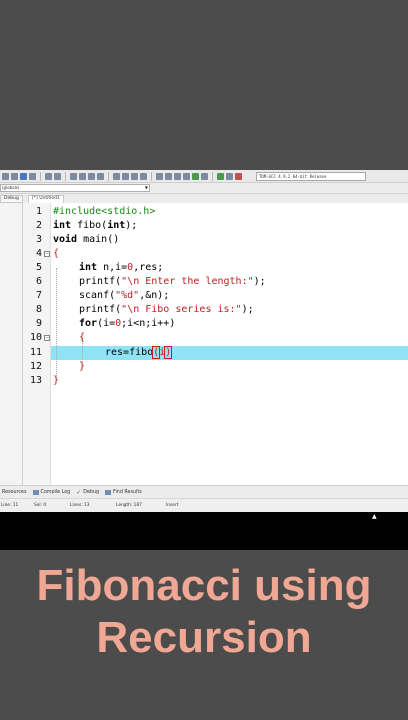 The image size is (408, 720). I want to click on code-line: for(i=0;i<n;i++), so click(127, 324).